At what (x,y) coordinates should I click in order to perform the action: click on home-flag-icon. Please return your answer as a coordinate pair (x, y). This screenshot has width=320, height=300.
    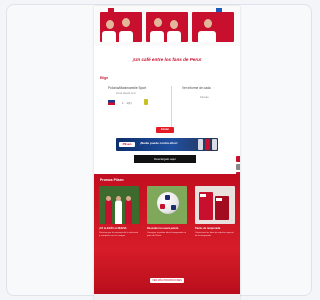
    Looking at the image, I should click on (111, 102).